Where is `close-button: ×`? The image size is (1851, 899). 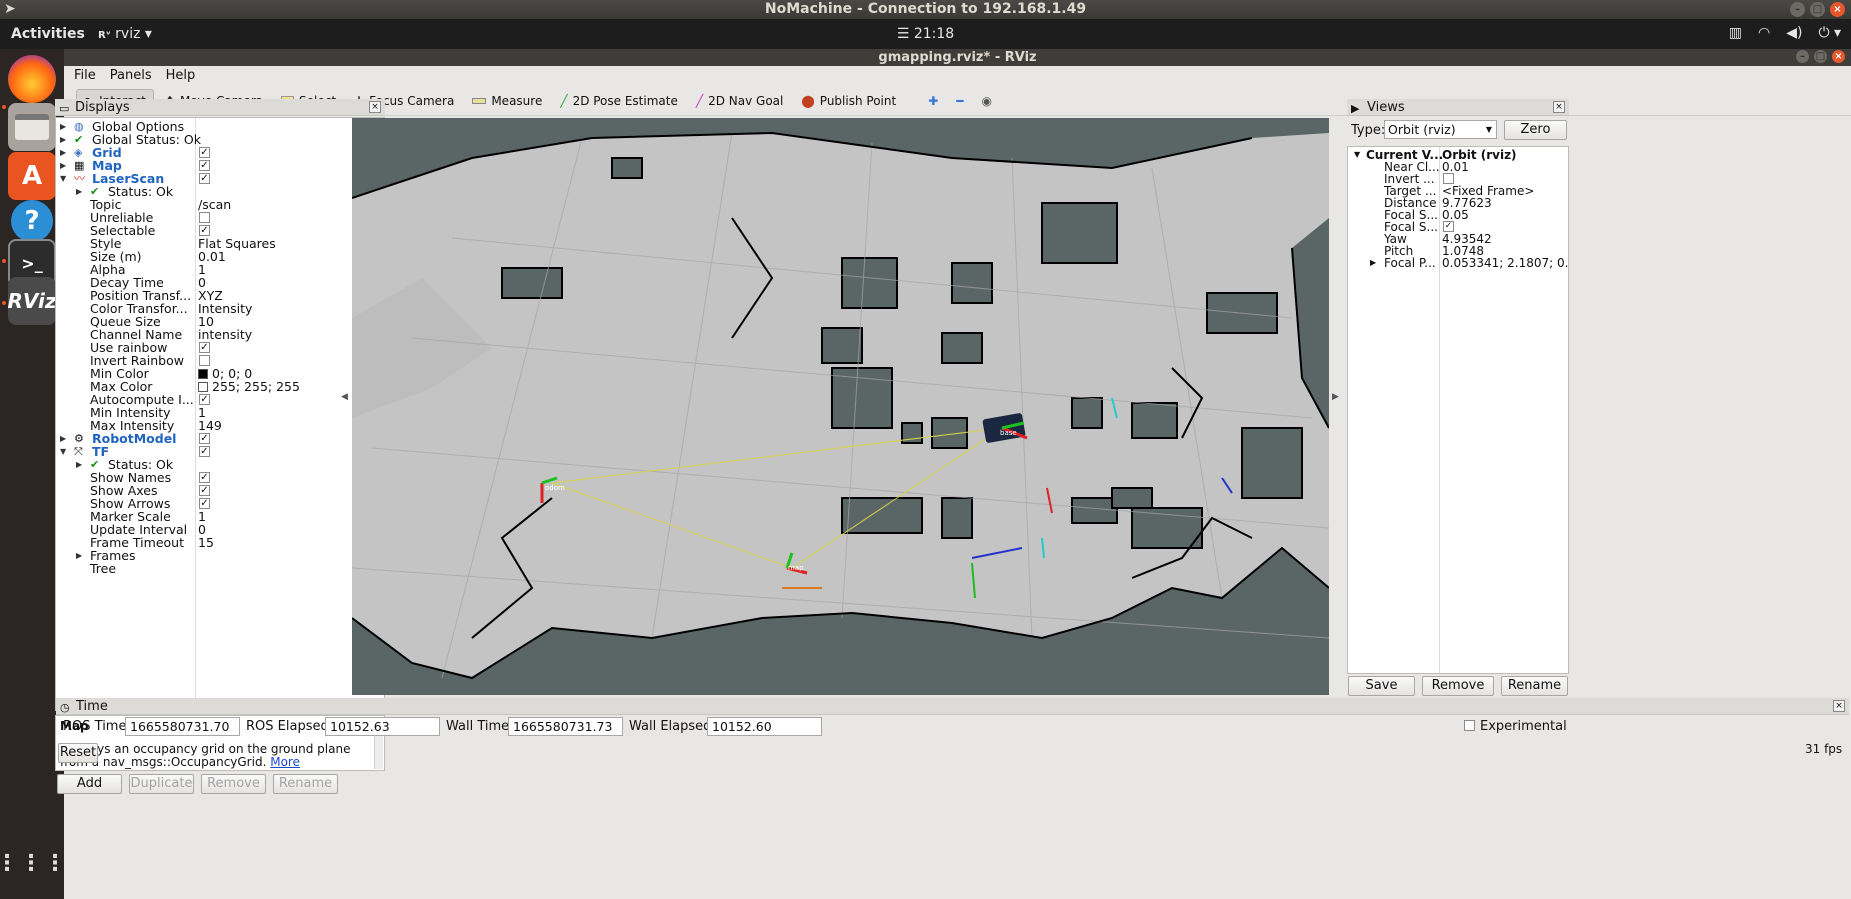 close-button: × is located at coordinates (1837, 9).